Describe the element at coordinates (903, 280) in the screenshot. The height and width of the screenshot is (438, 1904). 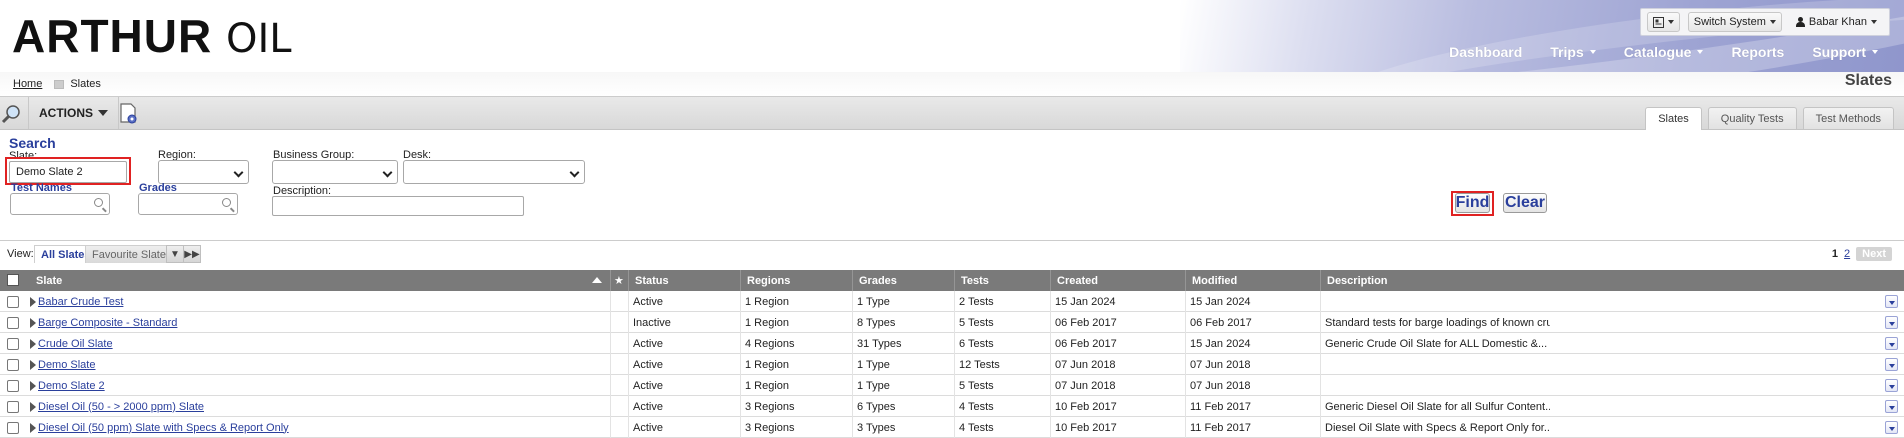
I see `column-grades: Grades` at that location.